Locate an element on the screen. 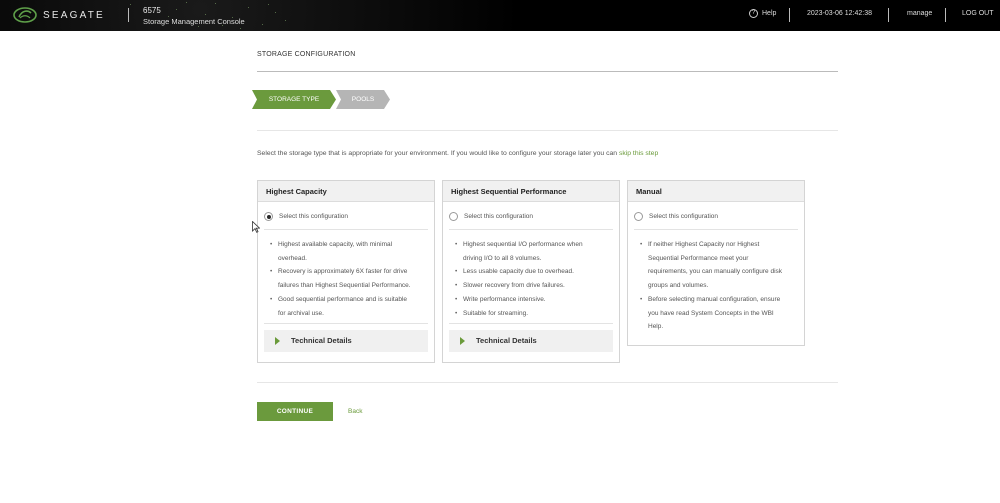 Image resolution: width=1000 pixels, height=503 pixels. step-storage-type: STORAGE TYPE is located at coordinates (294, 99).